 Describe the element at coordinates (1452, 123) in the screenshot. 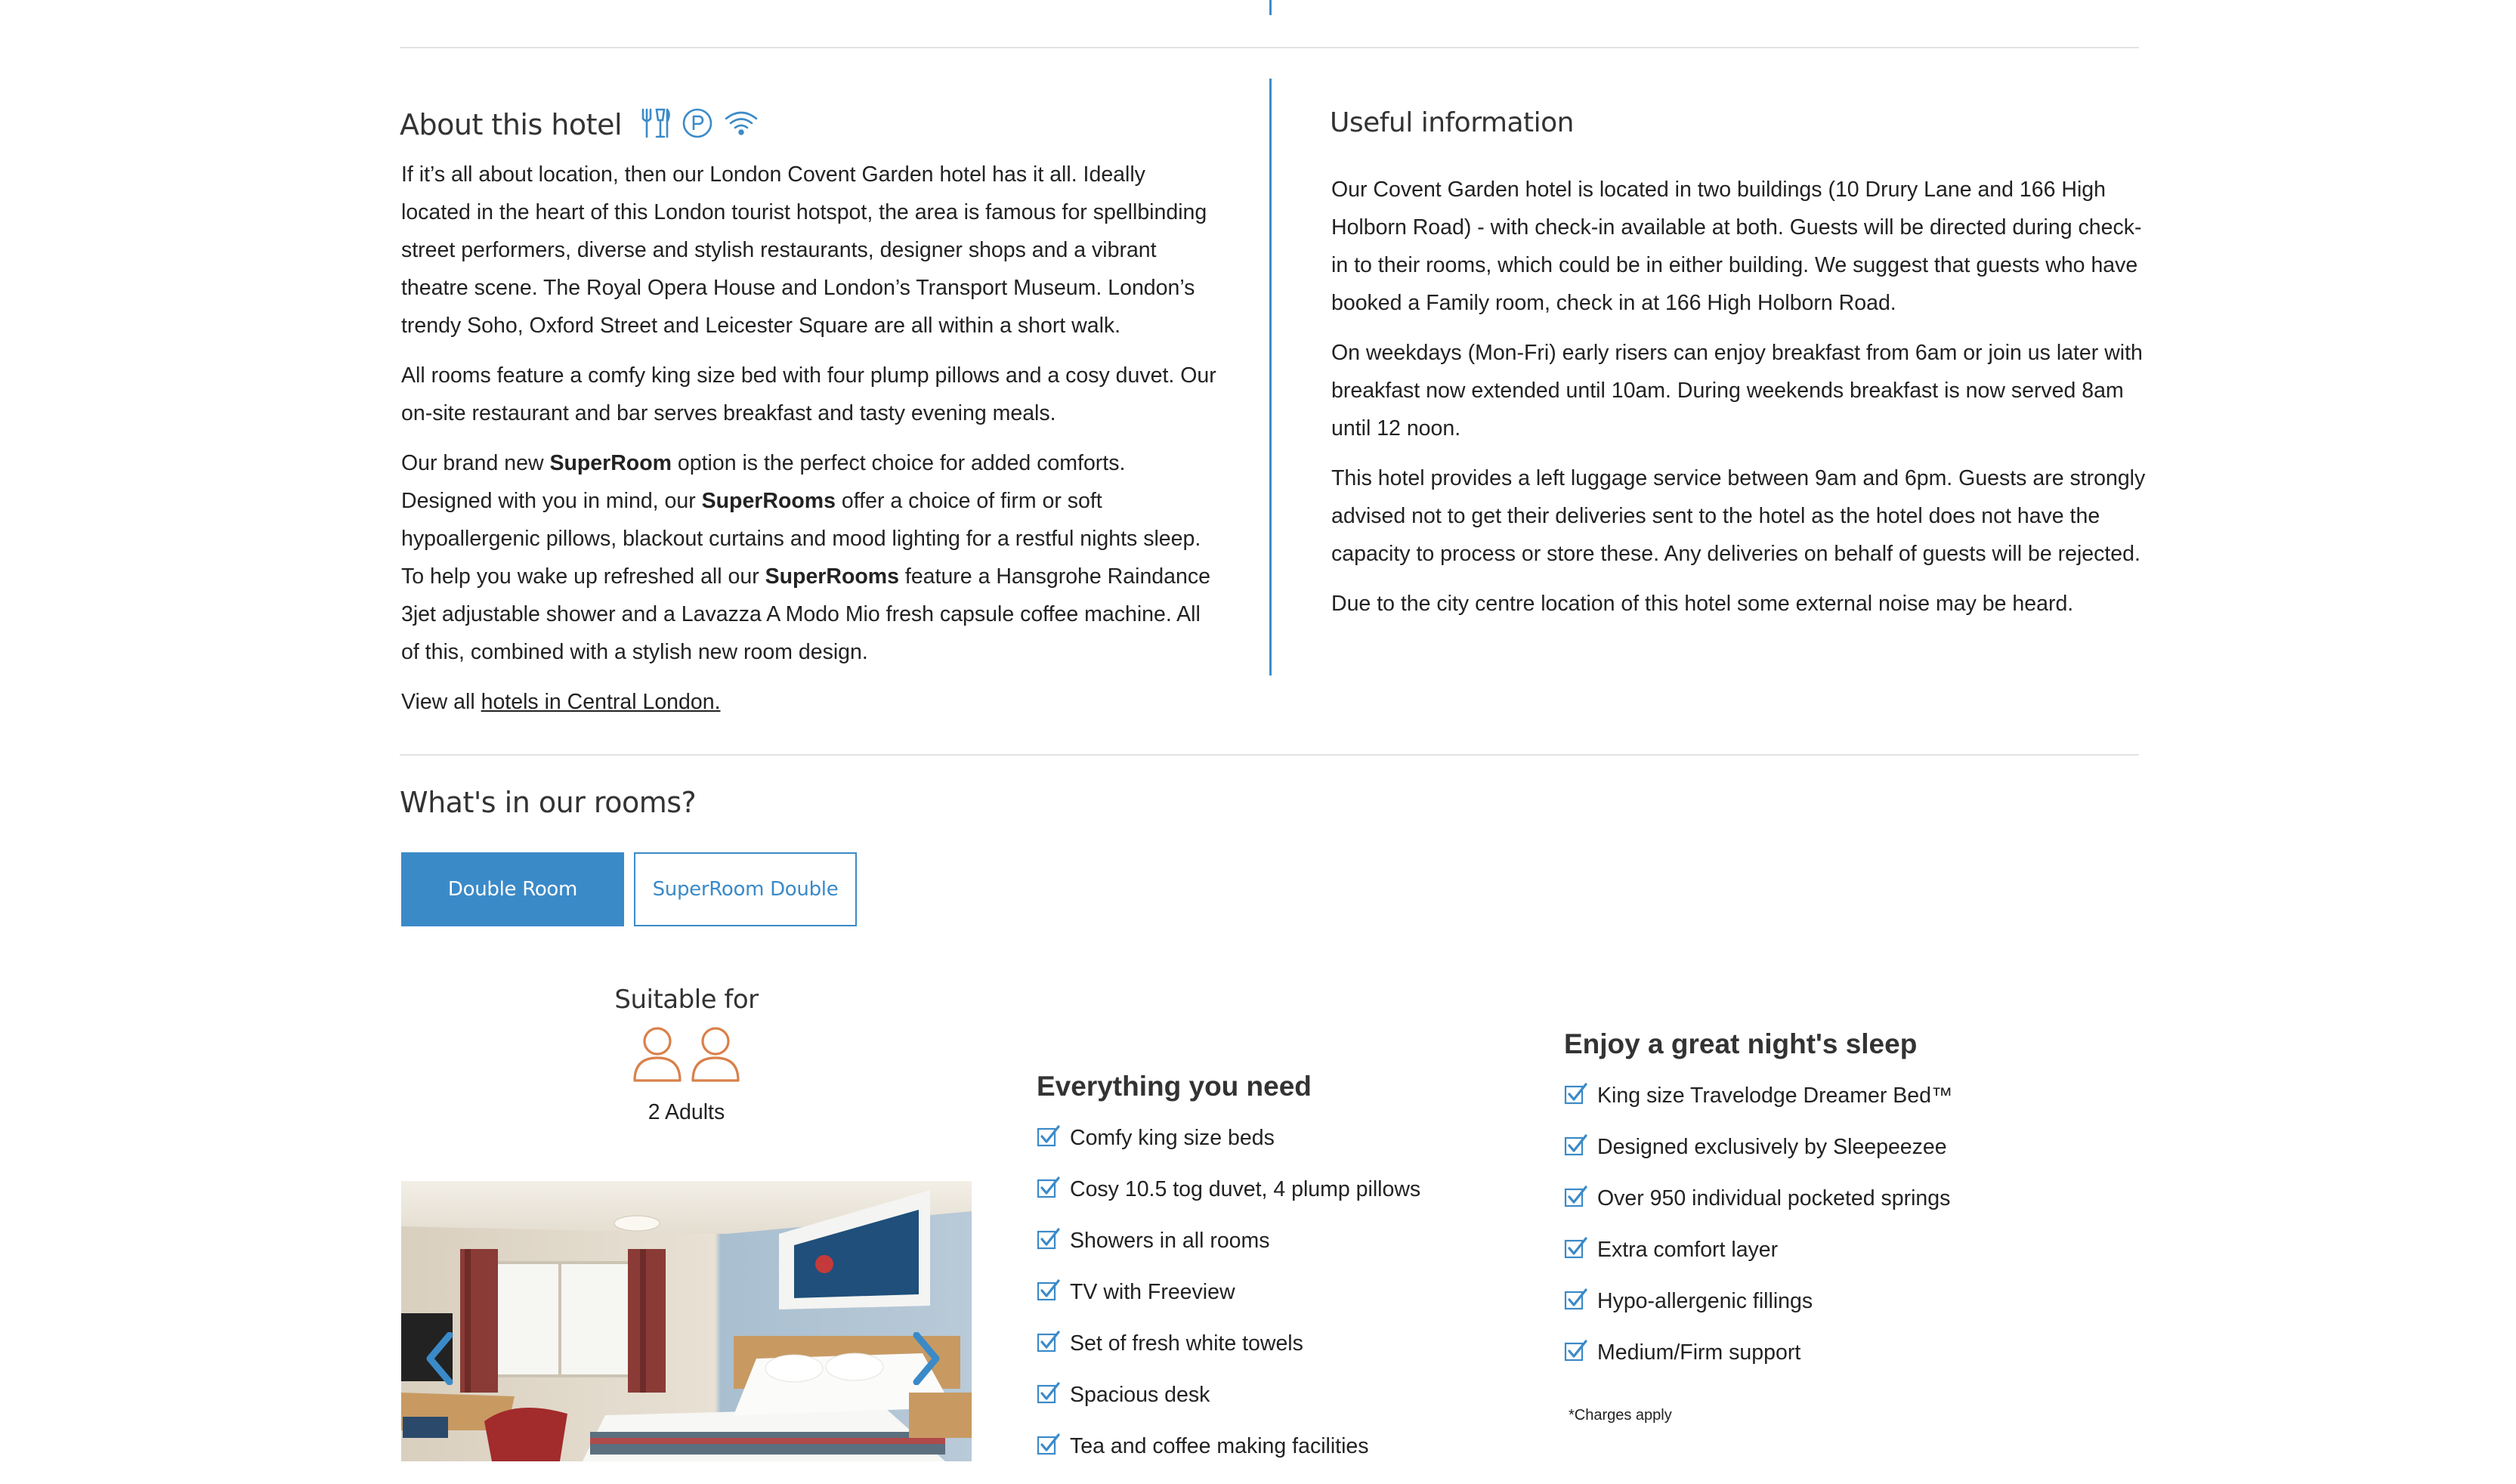

I see `useful-info-title: Useful information` at that location.